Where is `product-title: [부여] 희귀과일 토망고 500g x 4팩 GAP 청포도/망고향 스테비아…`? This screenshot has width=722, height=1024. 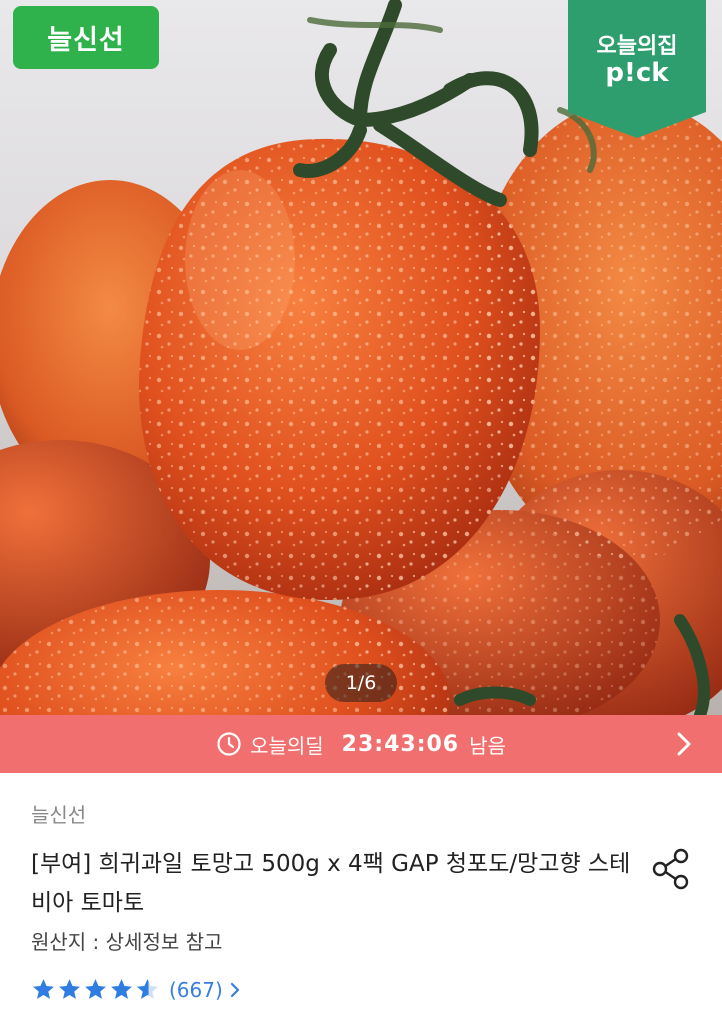 product-title: [부여] 희귀과일 토망고 500g x 4팩 GAP 청포도/망고향 스테비아… is located at coordinates (331, 883).